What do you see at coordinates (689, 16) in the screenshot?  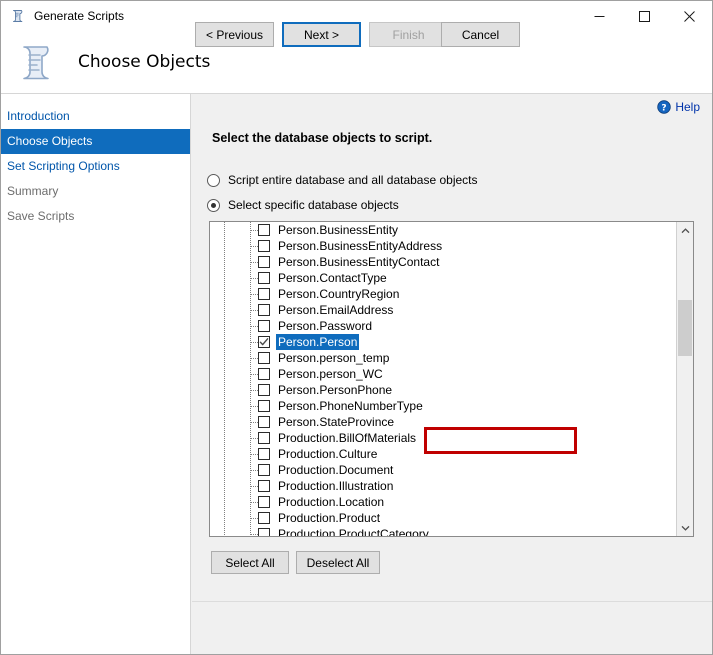 I see `close-icon` at bounding box center [689, 16].